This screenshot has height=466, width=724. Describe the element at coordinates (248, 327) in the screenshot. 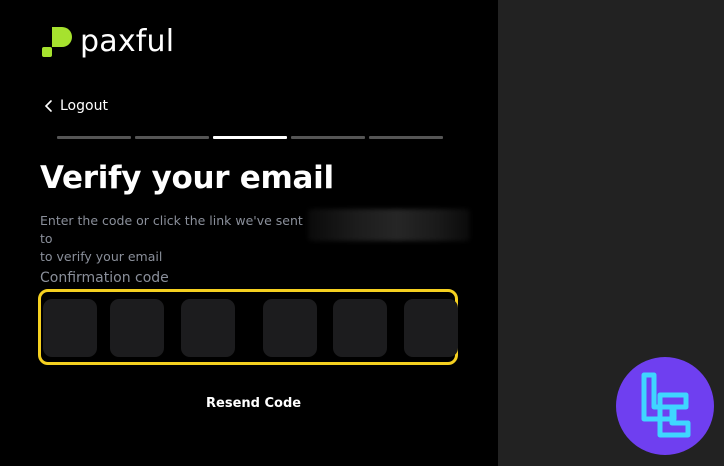

I see `confirmation-code-group` at that location.